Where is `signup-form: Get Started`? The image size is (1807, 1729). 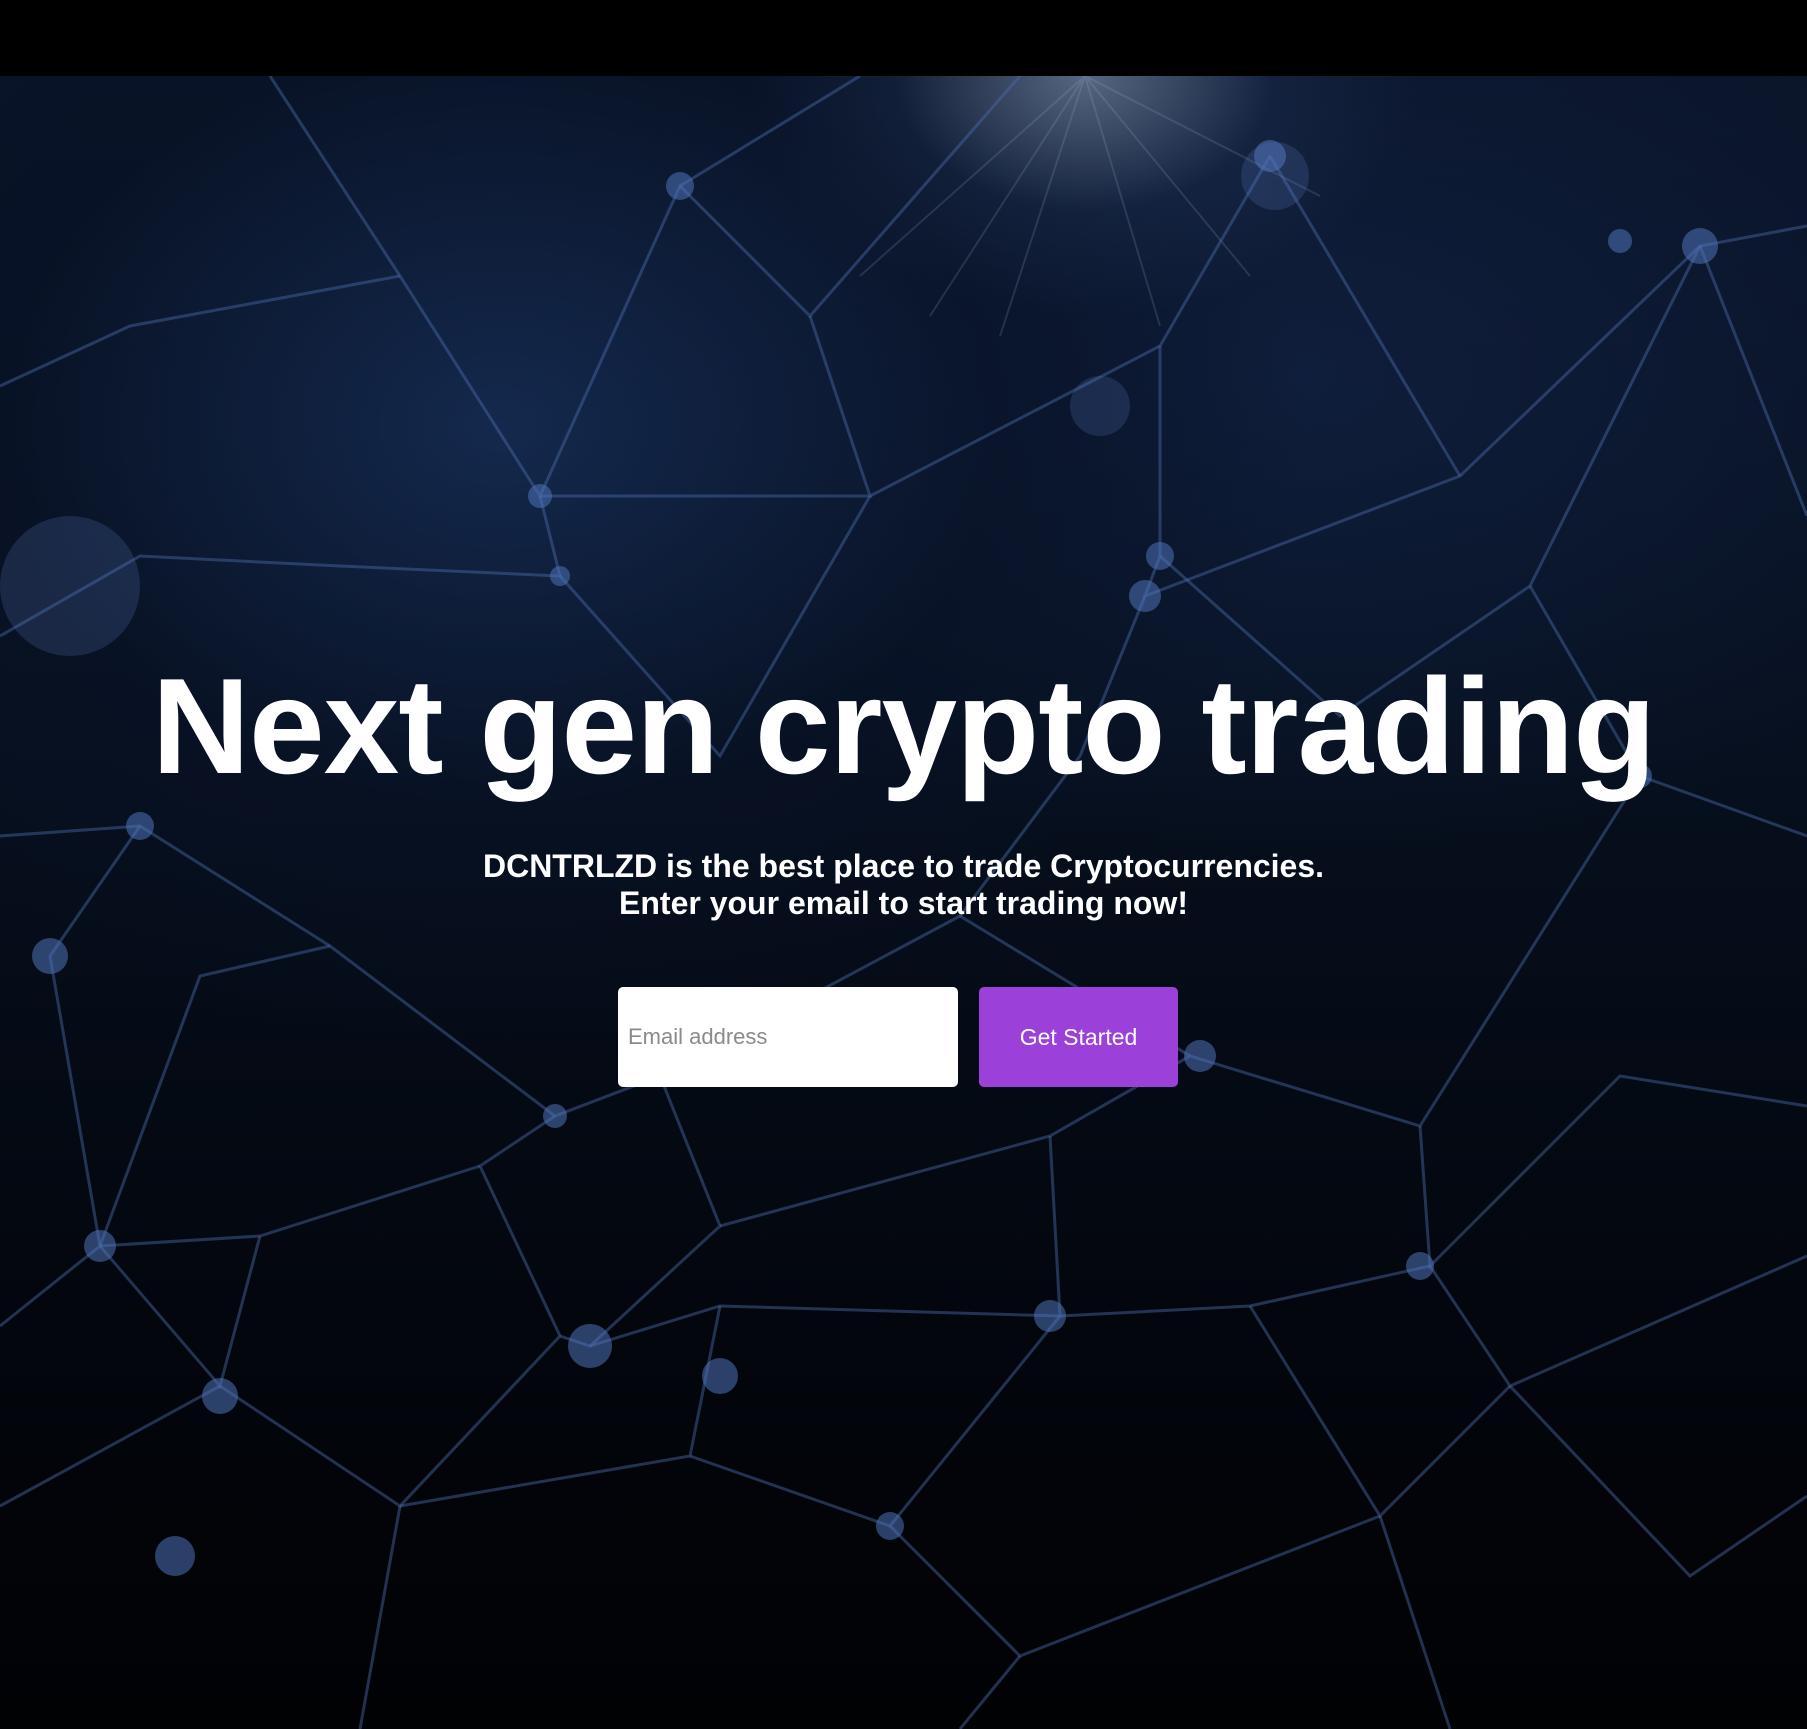 signup-form: Get Started is located at coordinates (898, 1037).